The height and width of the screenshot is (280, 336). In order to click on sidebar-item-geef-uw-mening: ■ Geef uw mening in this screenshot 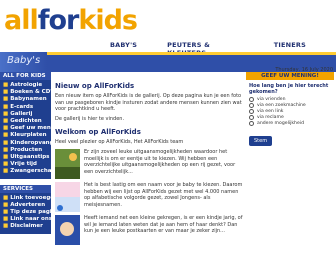, I will do `click(30, 128)`.